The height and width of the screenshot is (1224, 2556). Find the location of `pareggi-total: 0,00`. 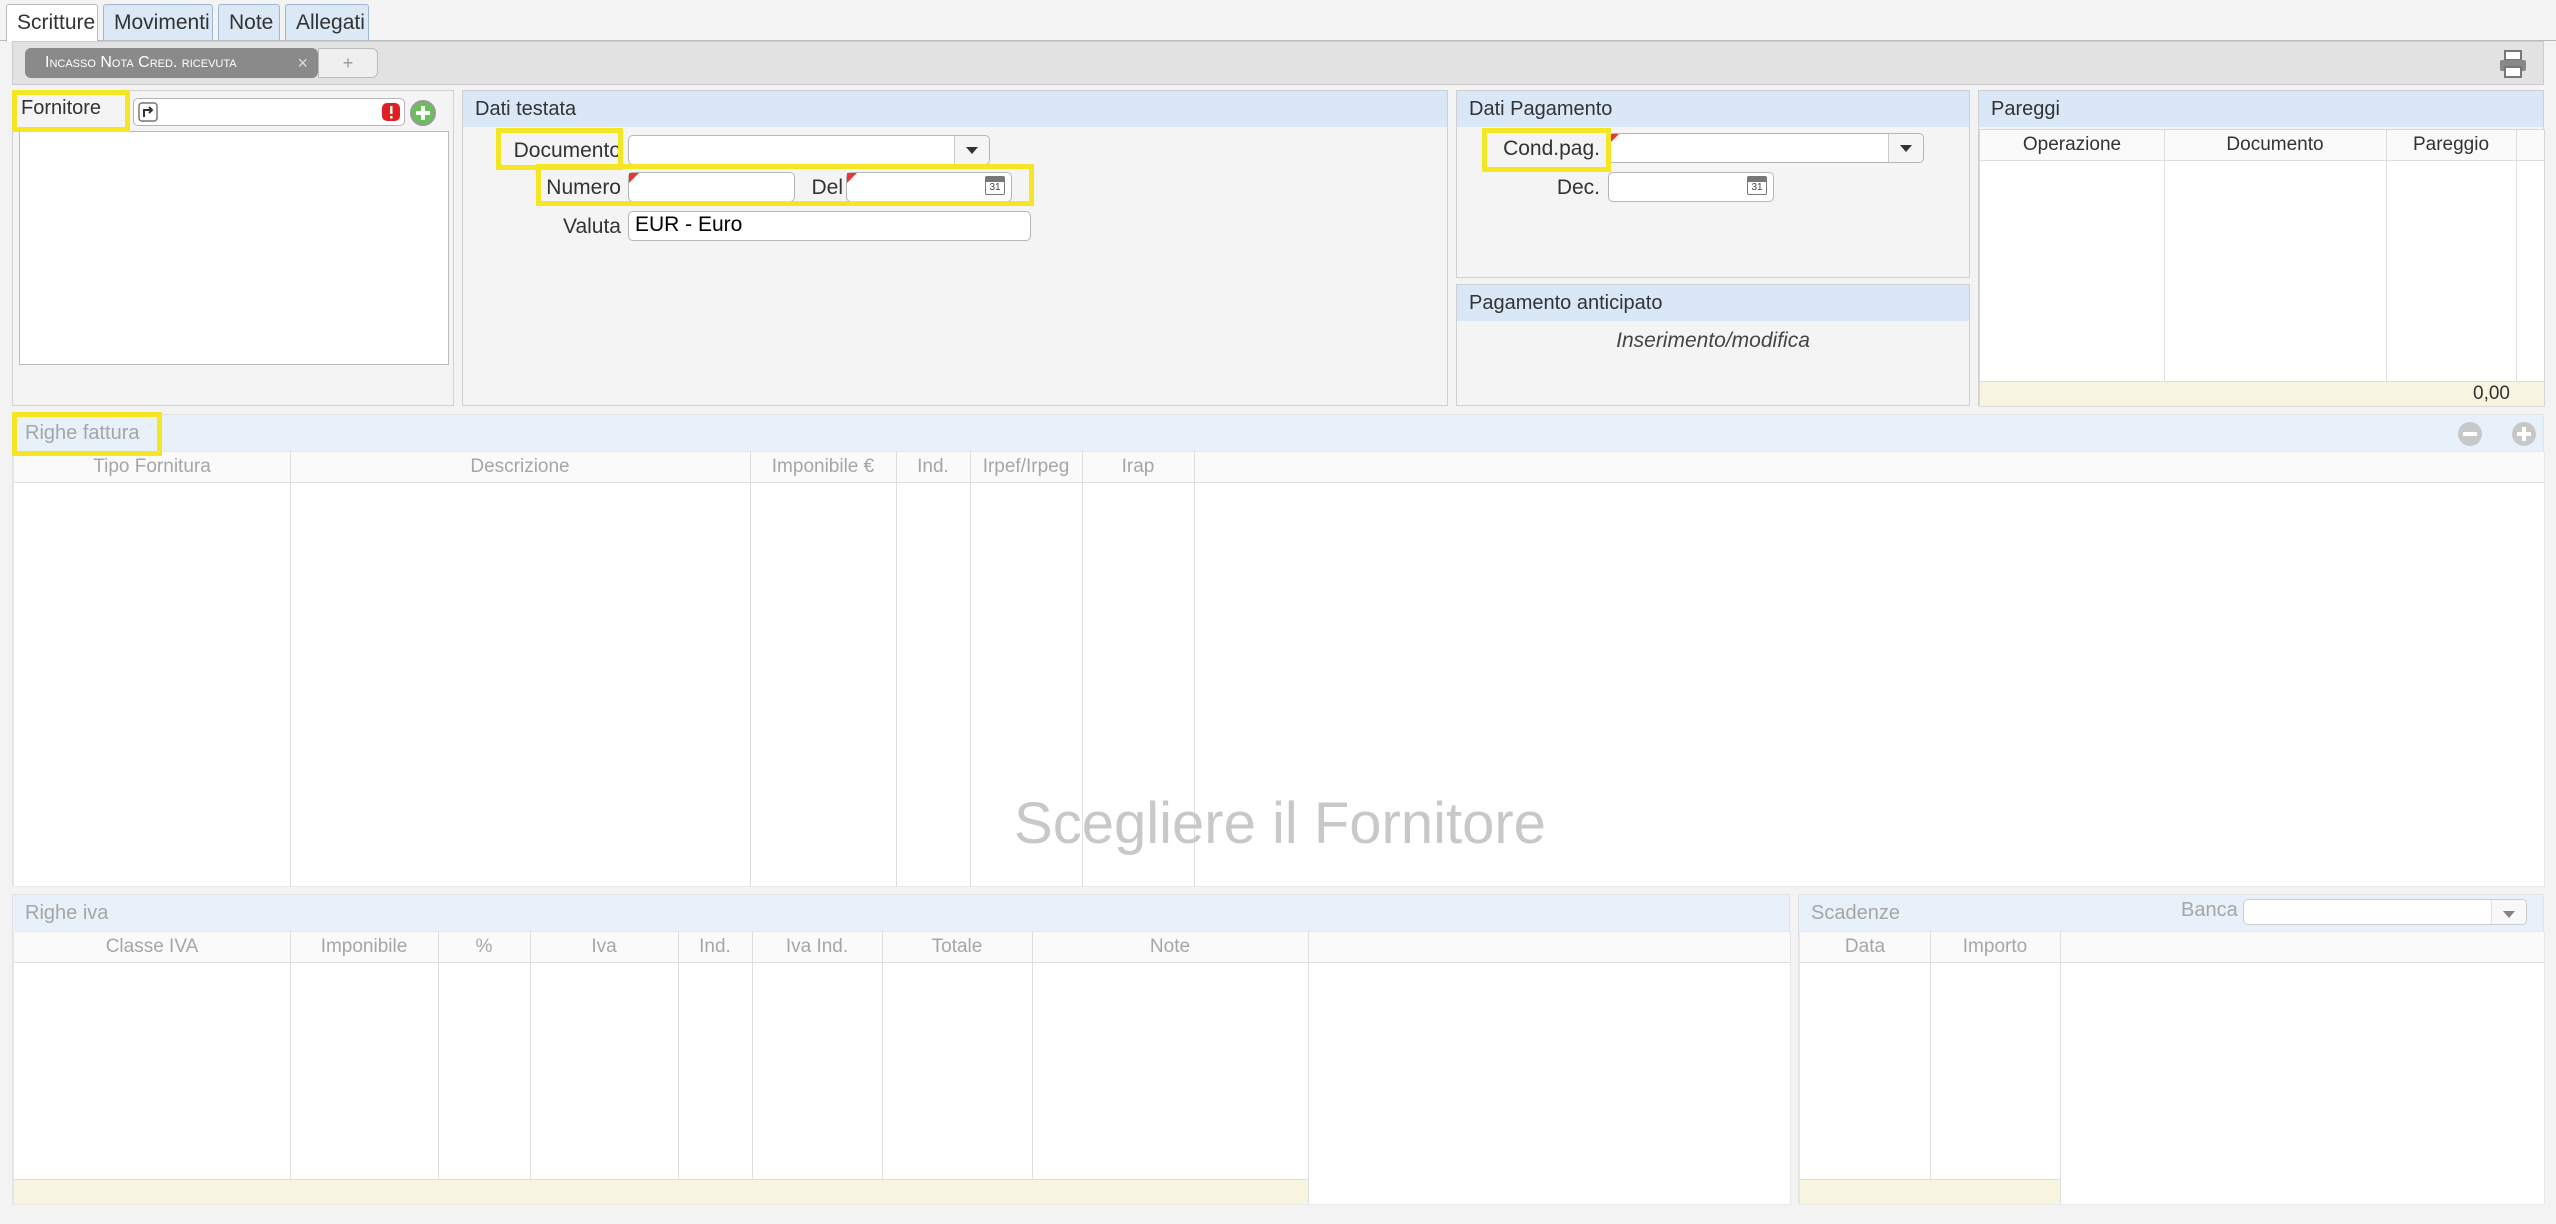

pareggi-total: 0,00 is located at coordinates (2491, 393).